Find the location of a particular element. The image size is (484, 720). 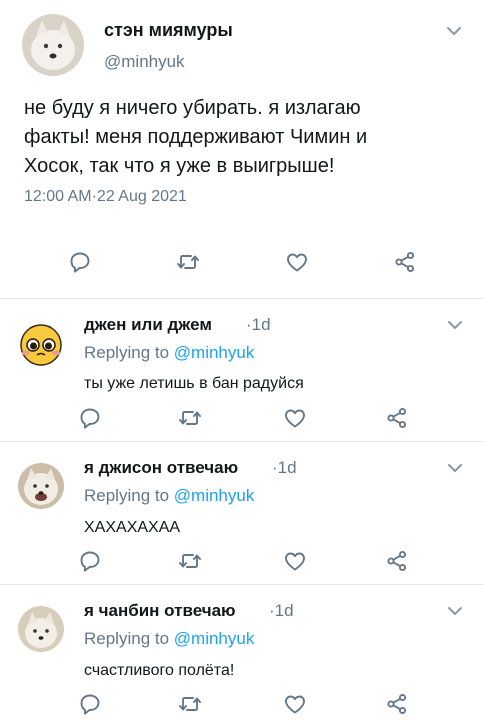

reply-text: счастливого полёта! is located at coordinates (159, 670).